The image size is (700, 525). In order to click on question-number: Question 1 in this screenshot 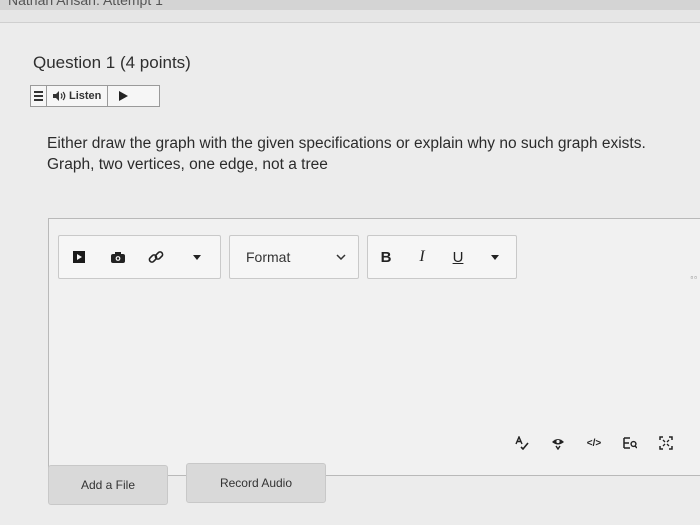, I will do `click(74, 62)`.